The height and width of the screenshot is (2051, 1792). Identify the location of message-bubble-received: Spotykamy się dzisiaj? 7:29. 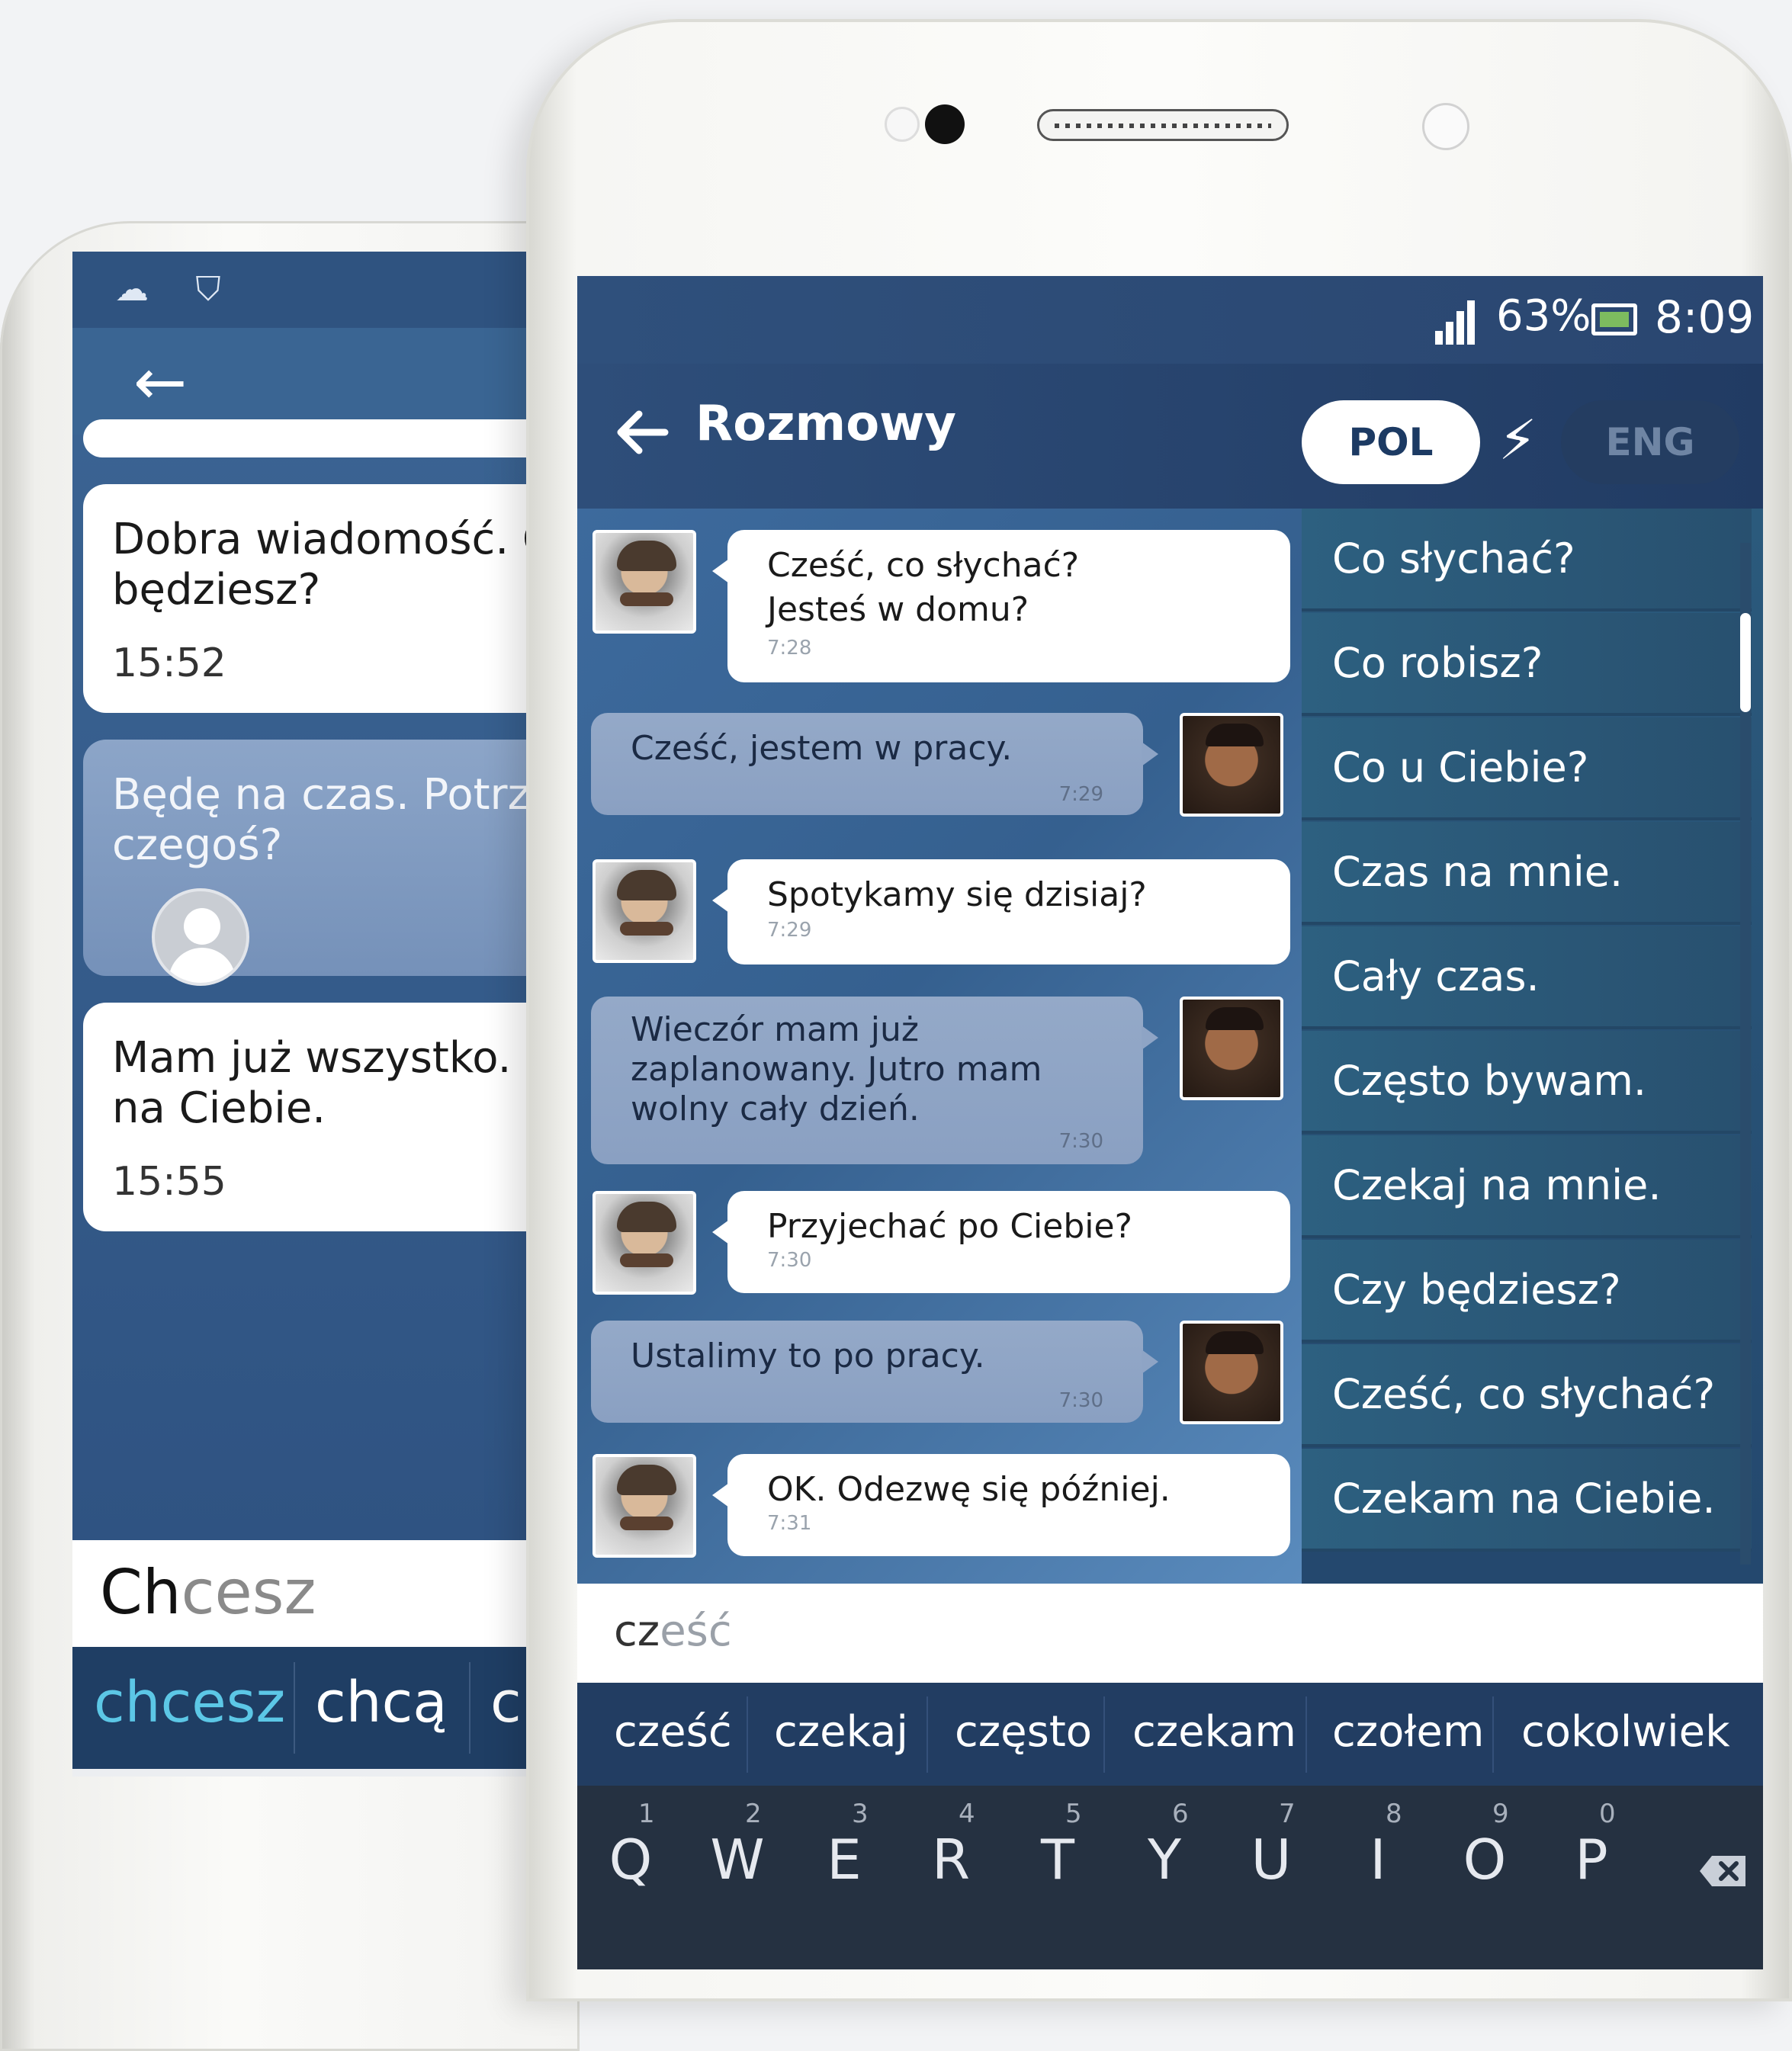
(1001, 912).